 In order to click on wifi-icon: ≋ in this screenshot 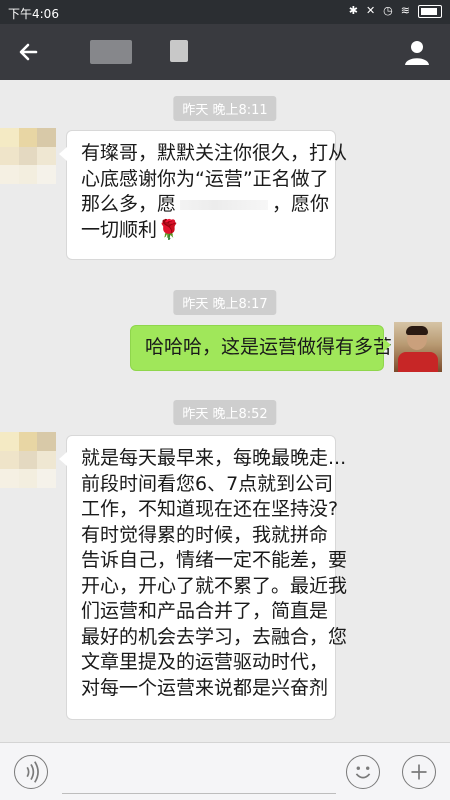, I will do `click(405, 10)`.